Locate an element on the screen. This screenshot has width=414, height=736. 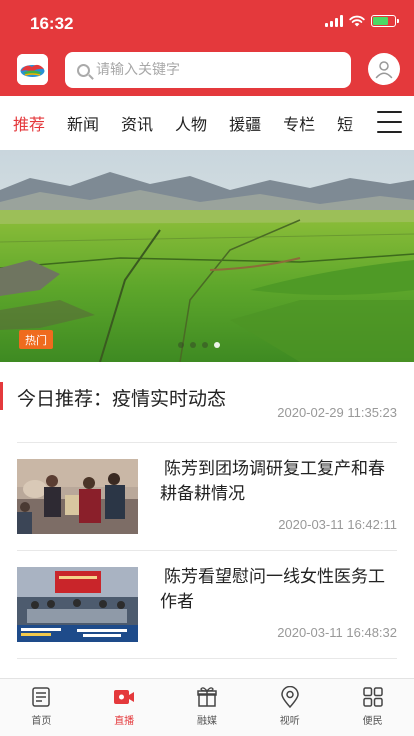
search-icon is located at coordinates (83, 70).